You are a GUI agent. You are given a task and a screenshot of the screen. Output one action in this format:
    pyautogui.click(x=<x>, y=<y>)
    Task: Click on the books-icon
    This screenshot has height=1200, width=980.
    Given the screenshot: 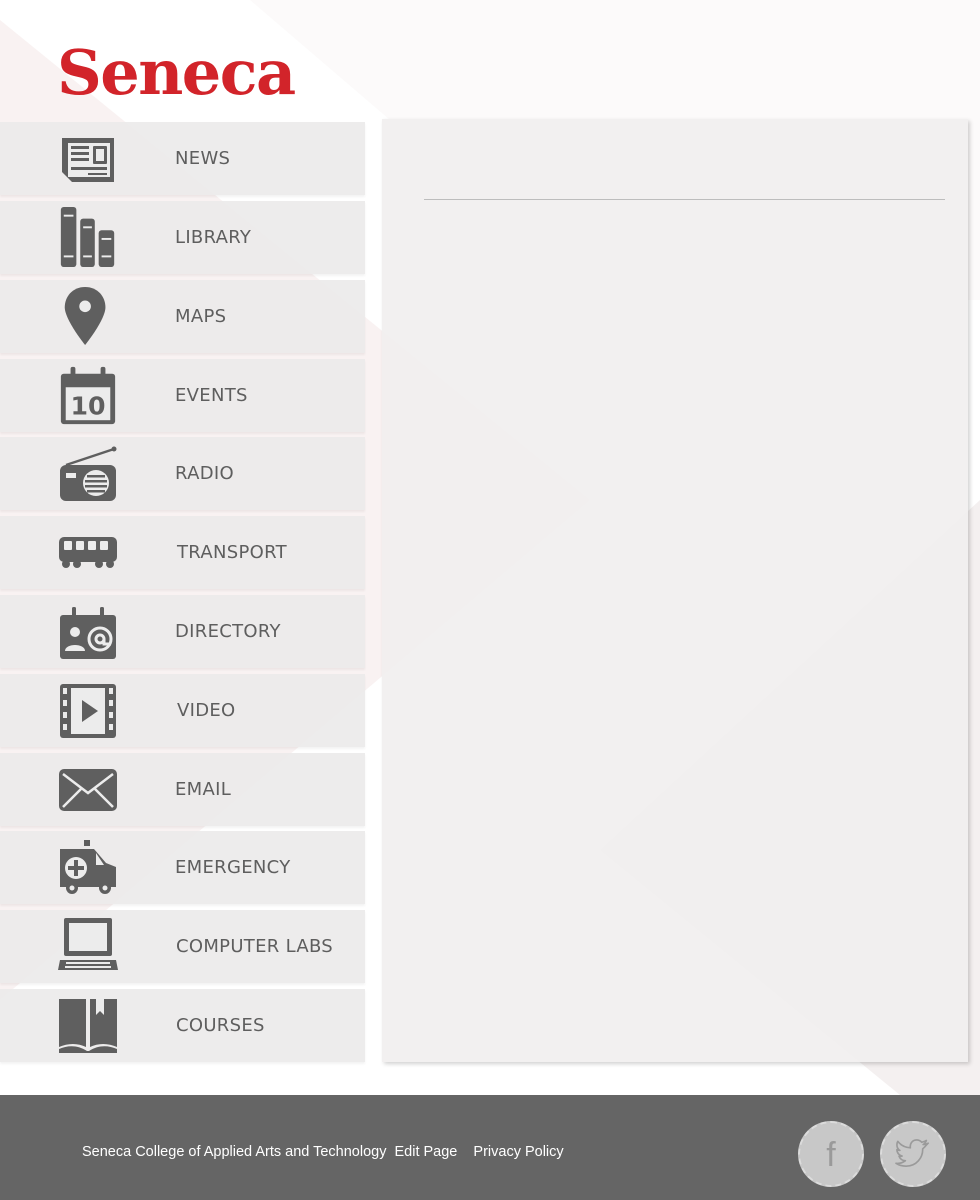 What is the action you would take?
    pyautogui.click(x=88, y=237)
    